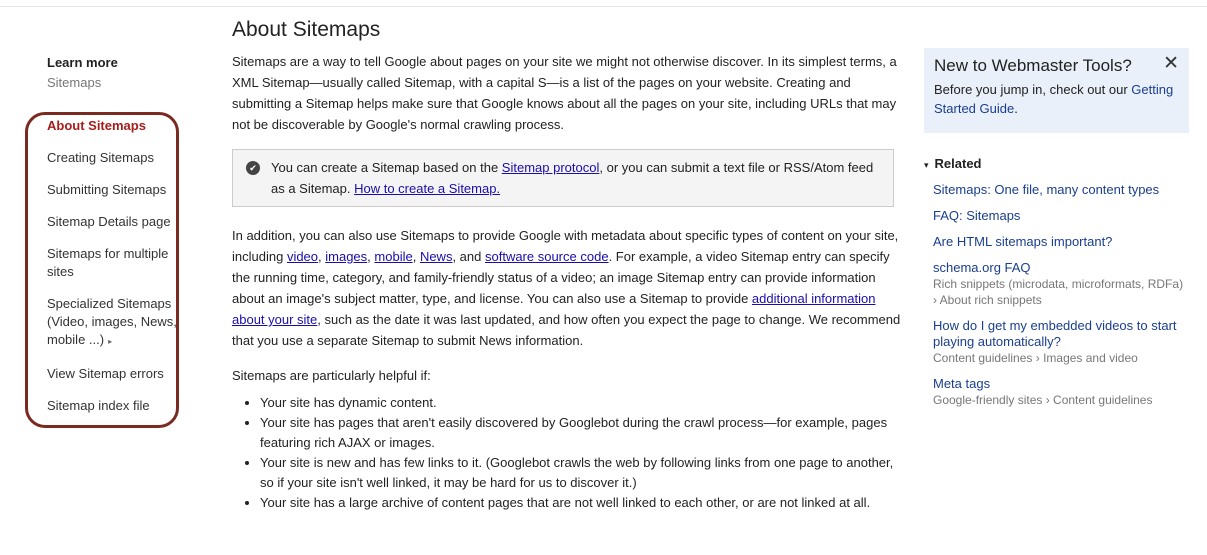 The height and width of the screenshot is (555, 1207). What do you see at coordinates (1022, 241) in the screenshot?
I see `related-link: Are HTML sitemaps important?` at bounding box center [1022, 241].